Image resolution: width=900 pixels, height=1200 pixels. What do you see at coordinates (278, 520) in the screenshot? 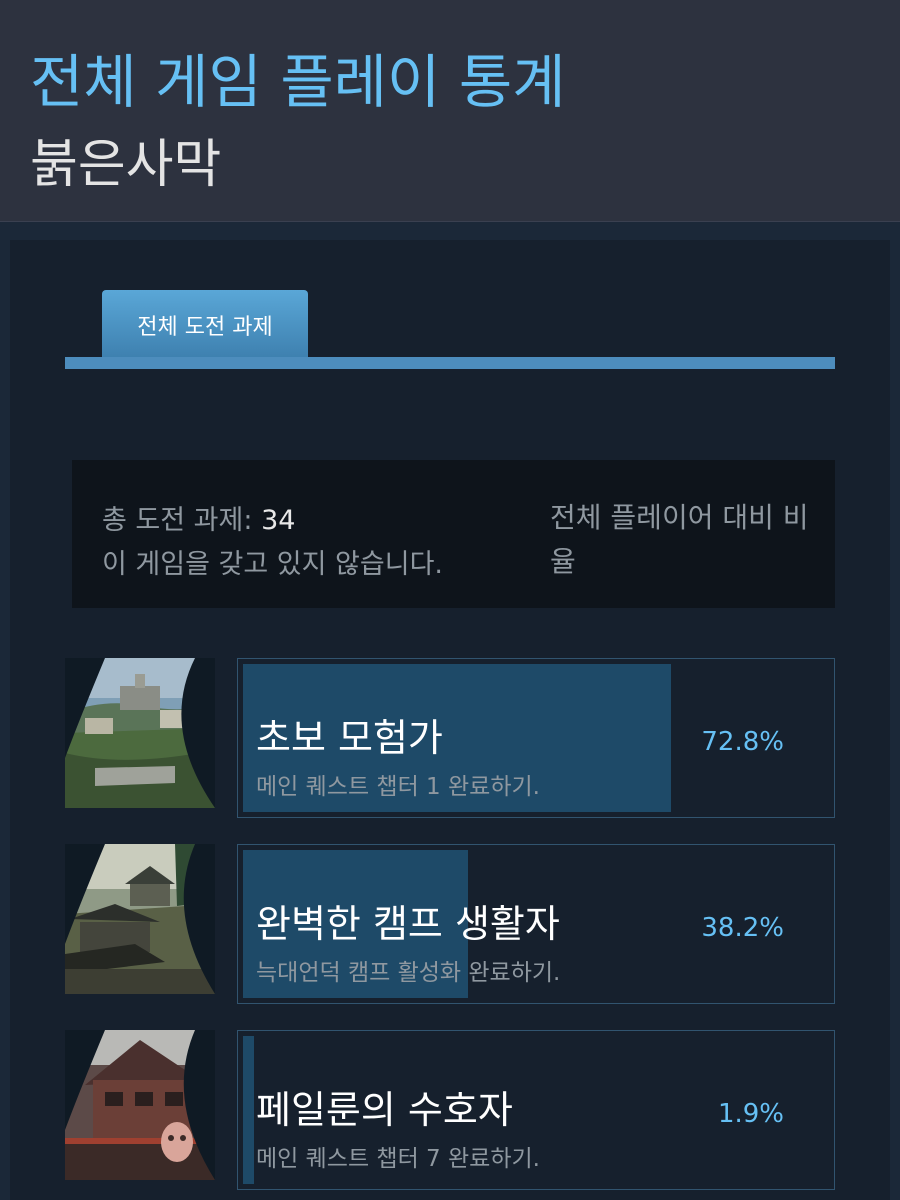
I see `total-achievements-value: 34` at bounding box center [278, 520].